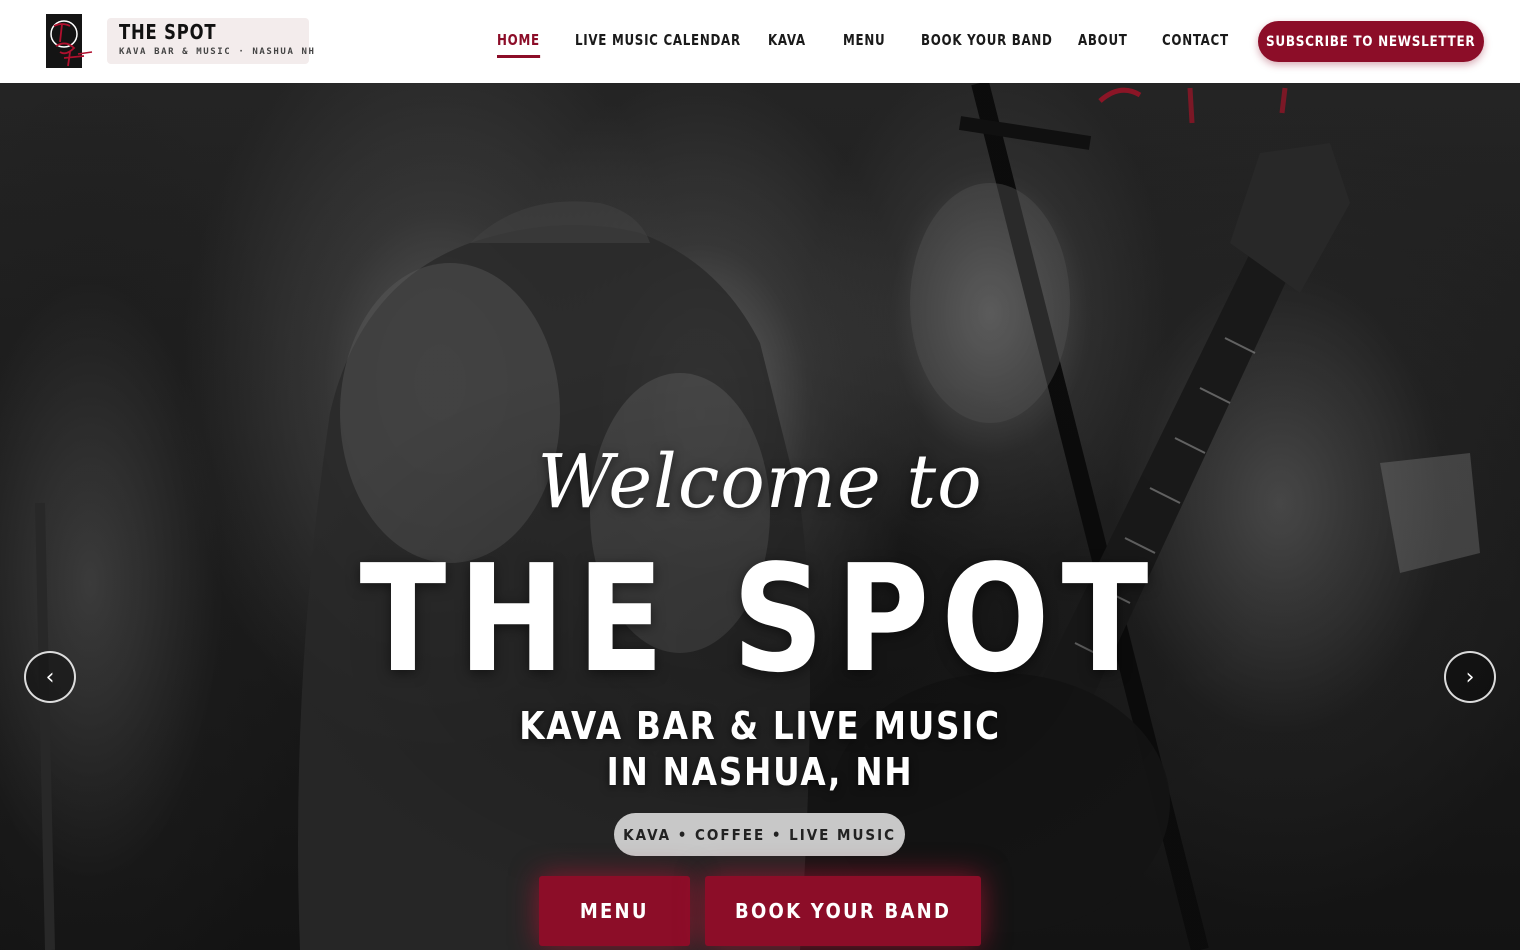 Image resolution: width=1520 pixels, height=950 pixels. I want to click on chevron-right-icon: ›, so click(1470, 677).